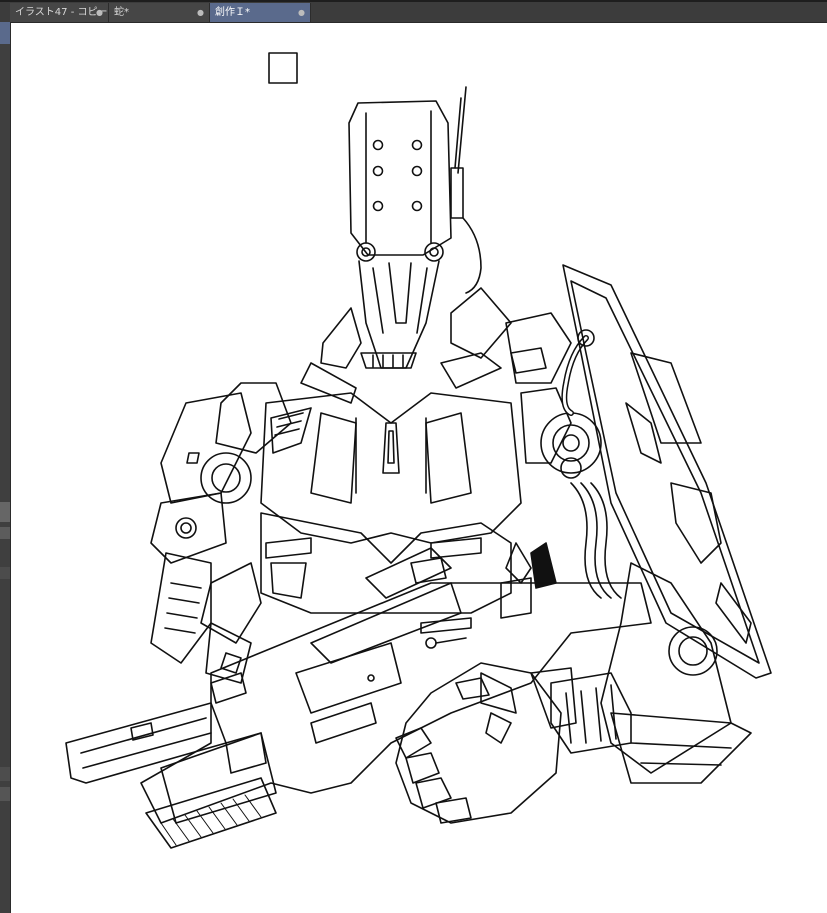  Describe the element at coordinates (283, 68) in the screenshot. I see `square-sketch-mark` at that location.